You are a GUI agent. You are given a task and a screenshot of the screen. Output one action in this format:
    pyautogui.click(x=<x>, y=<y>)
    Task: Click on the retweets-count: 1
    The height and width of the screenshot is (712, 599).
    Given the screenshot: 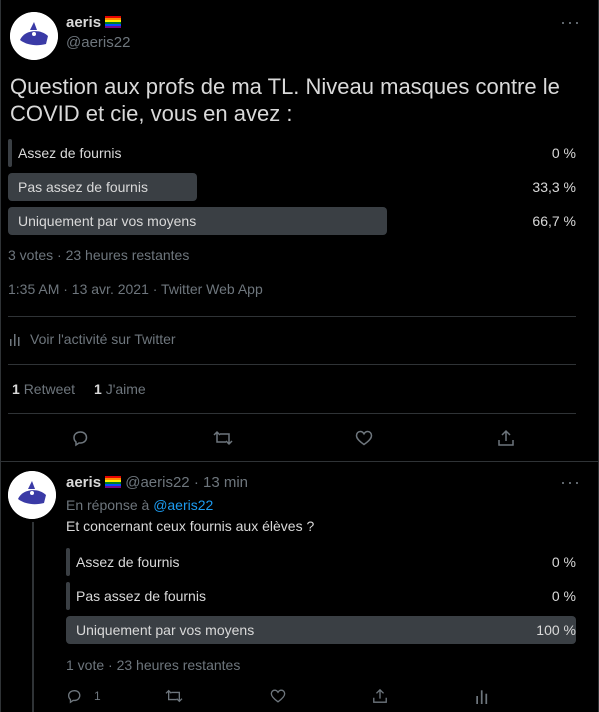 What is the action you would take?
    pyautogui.click(x=16, y=389)
    